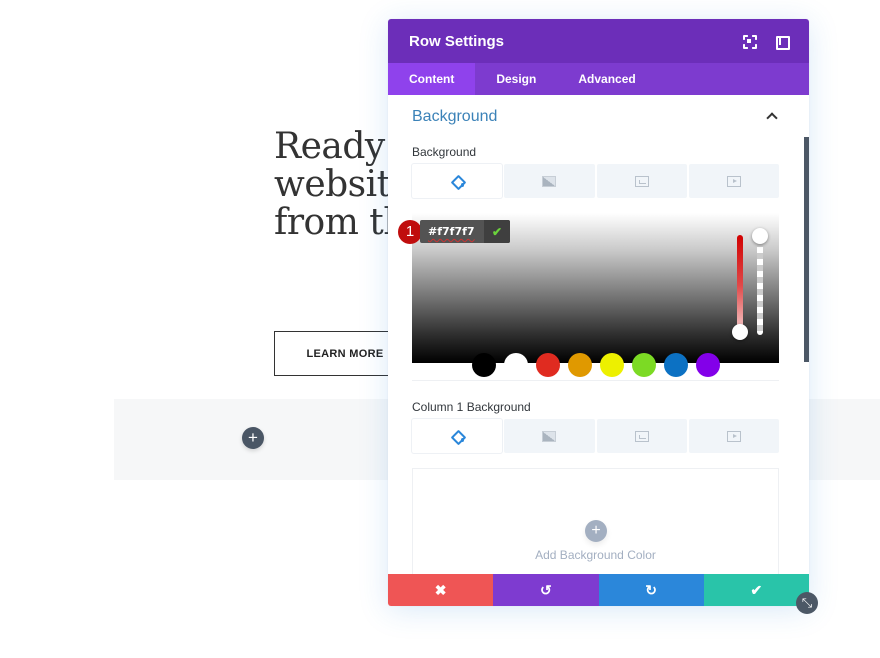 Image resolution: width=880 pixels, height=658 pixels. I want to click on undo-button: ↺, so click(546, 590).